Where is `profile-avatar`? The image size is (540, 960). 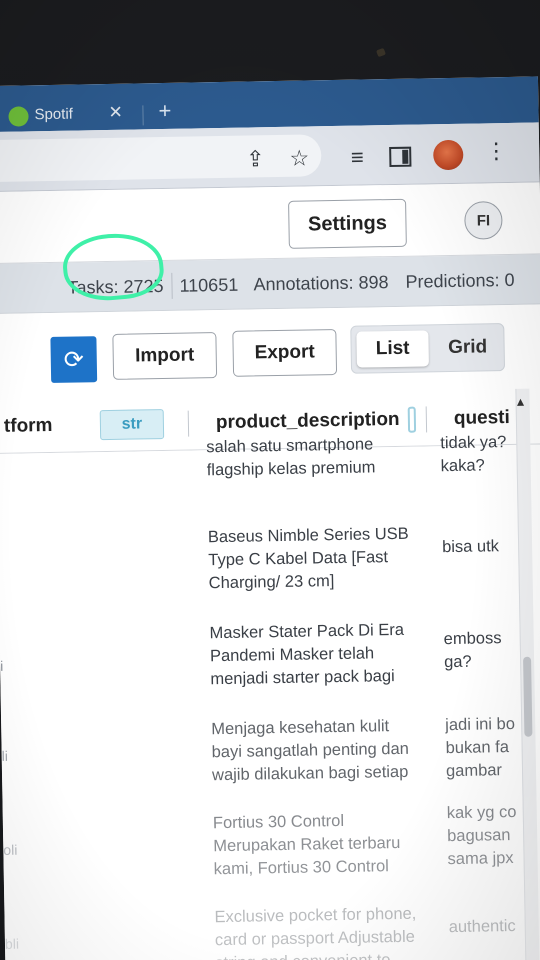
profile-avatar is located at coordinates (448, 155).